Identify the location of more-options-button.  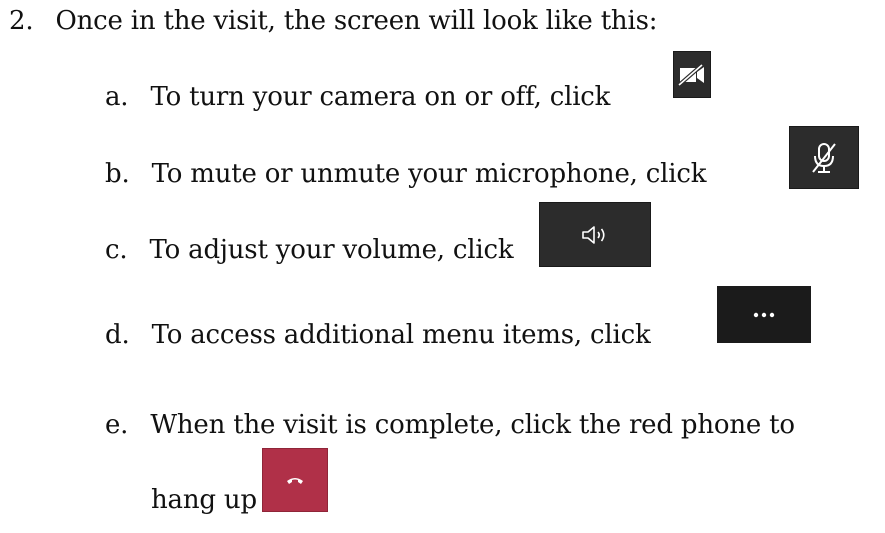
(764, 314).